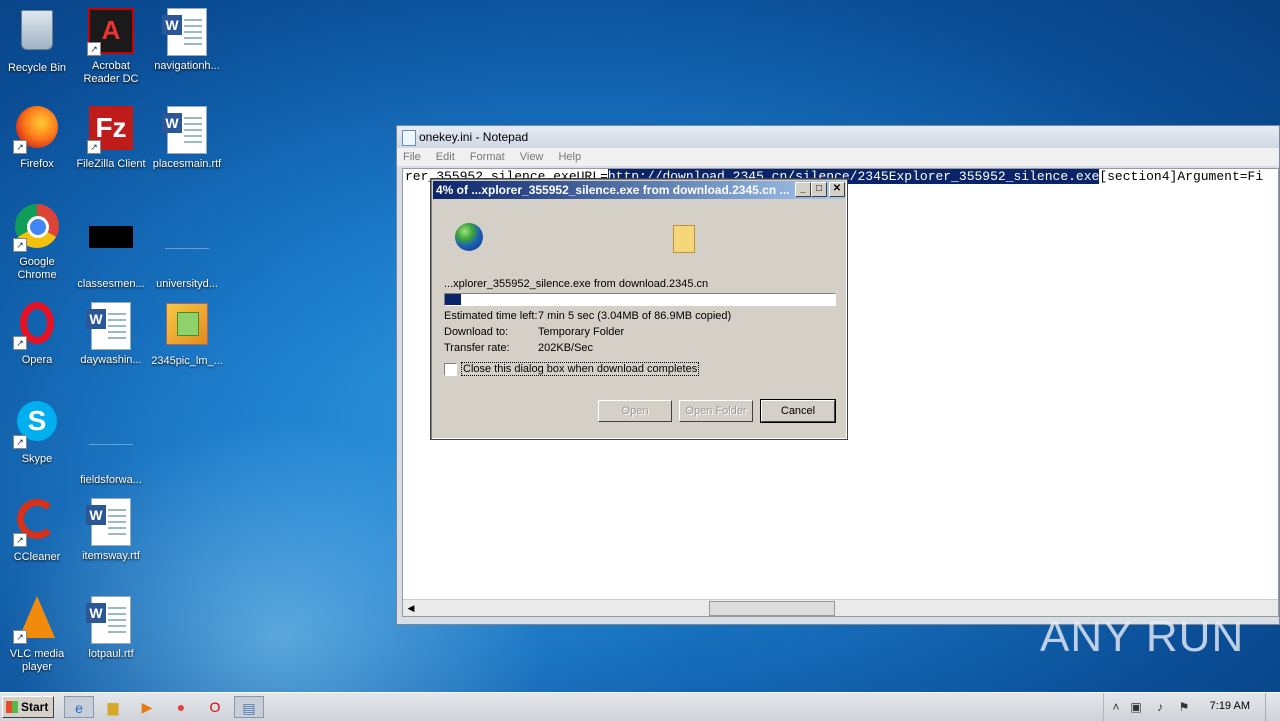 The width and height of the screenshot is (1280, 721). What do you see at coordinates (1272, 707) in the screenshot?
I see `show-desktop-button` at bounding box center [1272, 707].